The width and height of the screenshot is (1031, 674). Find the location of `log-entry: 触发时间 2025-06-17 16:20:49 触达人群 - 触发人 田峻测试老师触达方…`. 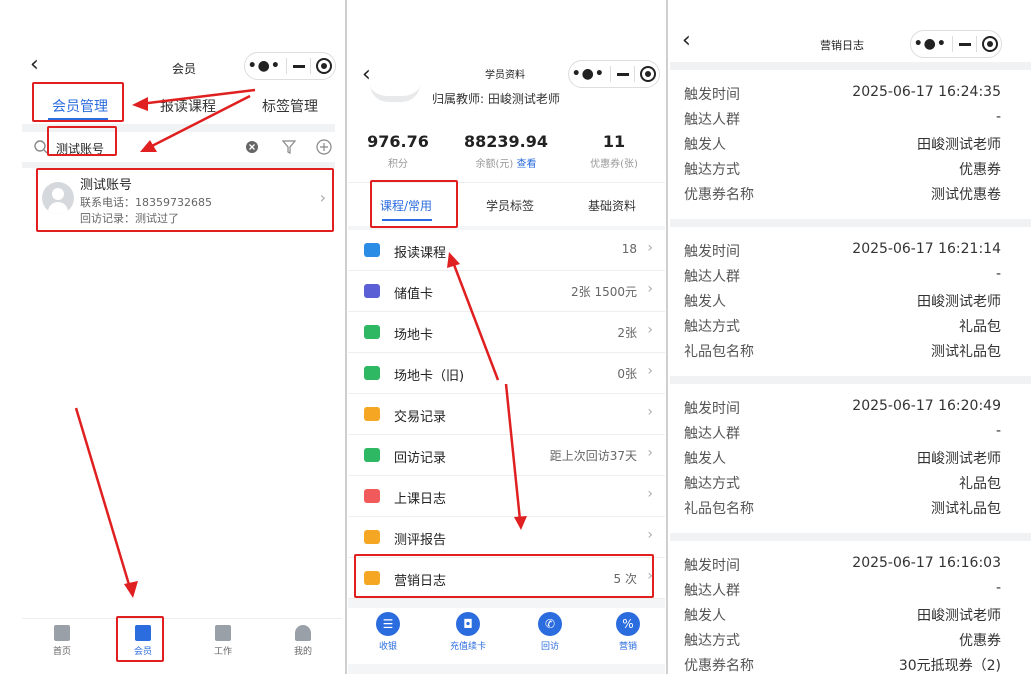

log-entry: 触发时间 2025-06-17 16:20:49 触达人群 - 触发人 田峻测试老师触达方… is located at coordinates (850, 456).